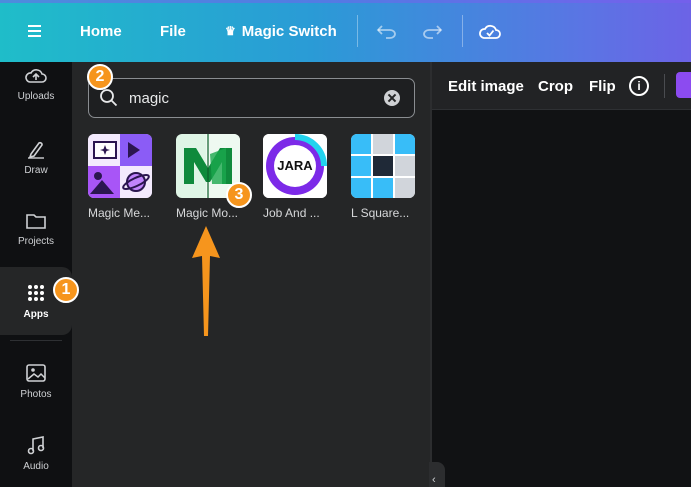 This screenshot has width=691, height=487. Describe the element at coordinates (230, 31) in the screenshot. I see `crown-icon: ♛` at that location.